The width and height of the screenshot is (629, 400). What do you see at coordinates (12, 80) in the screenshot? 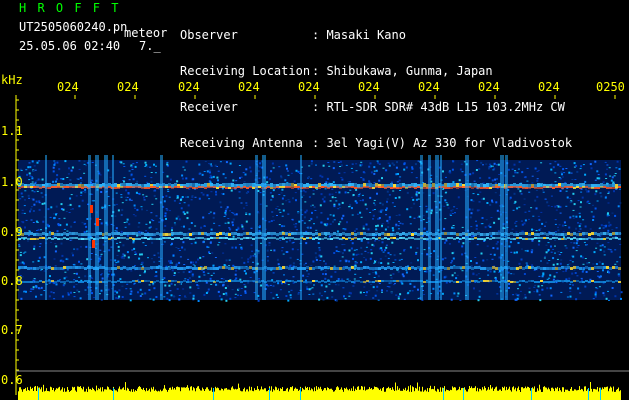
I see `y-unit-label: kHz` at bounding box center [12, 80].